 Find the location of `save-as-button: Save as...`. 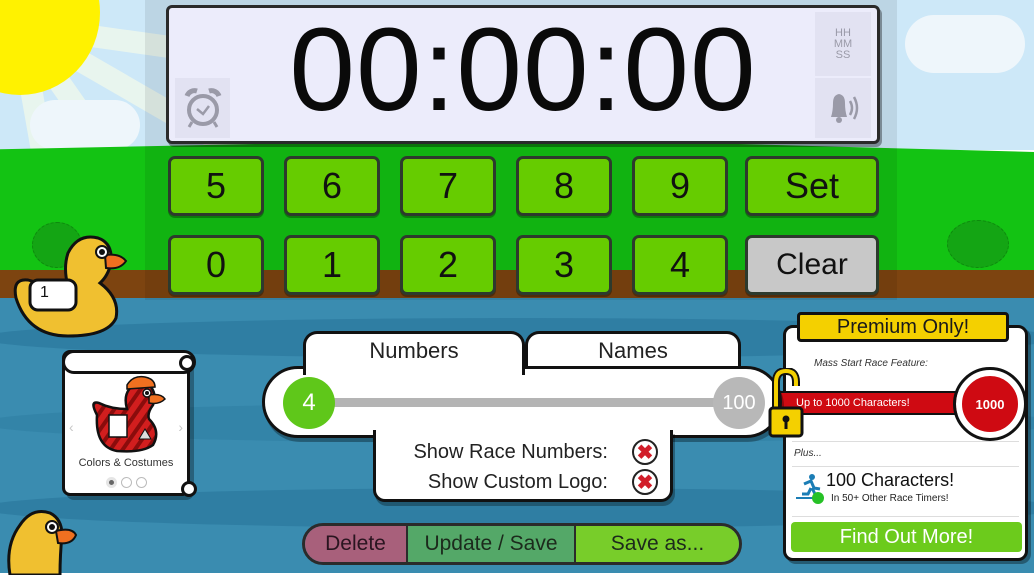

save-as-button: Save as... is located at coordinates (657, 544).